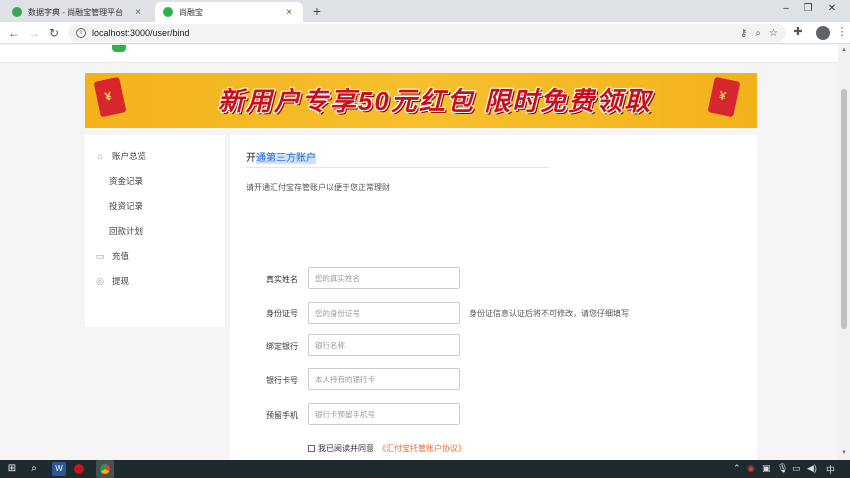  Describe the element at coordinates (286, 158) in the screenshot. I see `title-selected-text: 通第三方账户` at that location.